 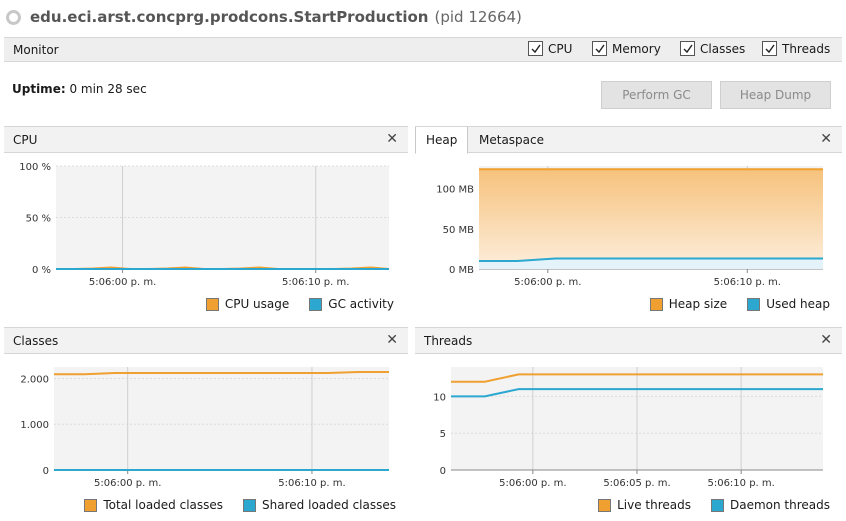 What do you see at coordinates (41, 270) in the screenshot?
I see `y-tick-label: 0 %` at bounding box center [41, 270].